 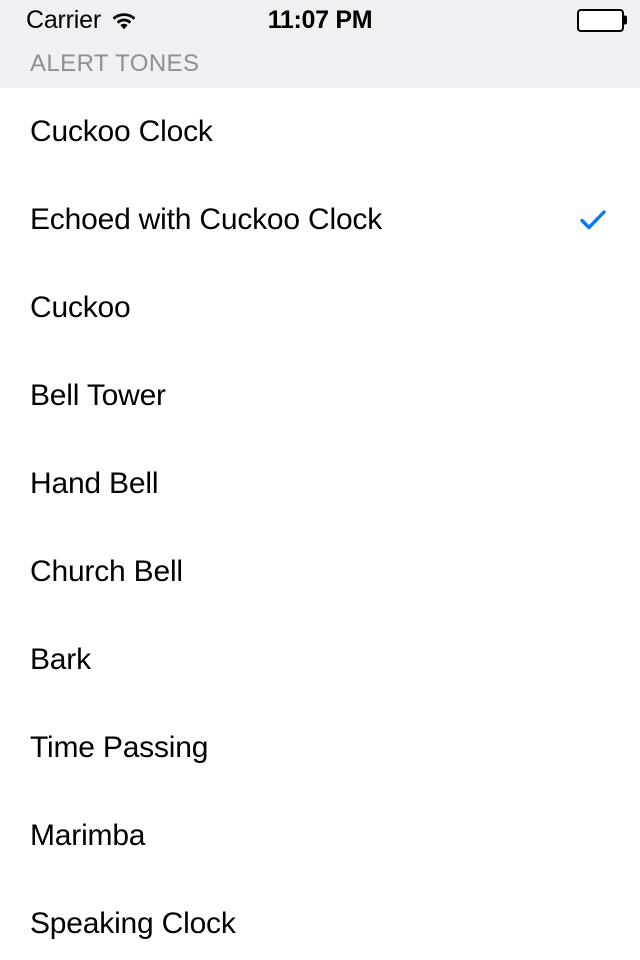 What do you see at coordinates (320, 396) in the screenshot?
I see `list-item: Bell Tower` at bounding box center [320, 396].